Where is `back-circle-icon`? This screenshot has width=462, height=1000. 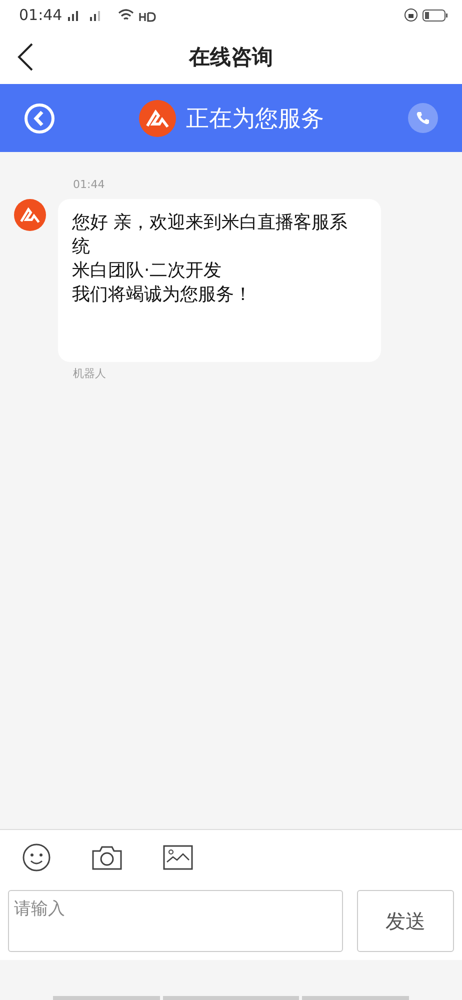 back-circle-icon is located at coordinates (39, 118).